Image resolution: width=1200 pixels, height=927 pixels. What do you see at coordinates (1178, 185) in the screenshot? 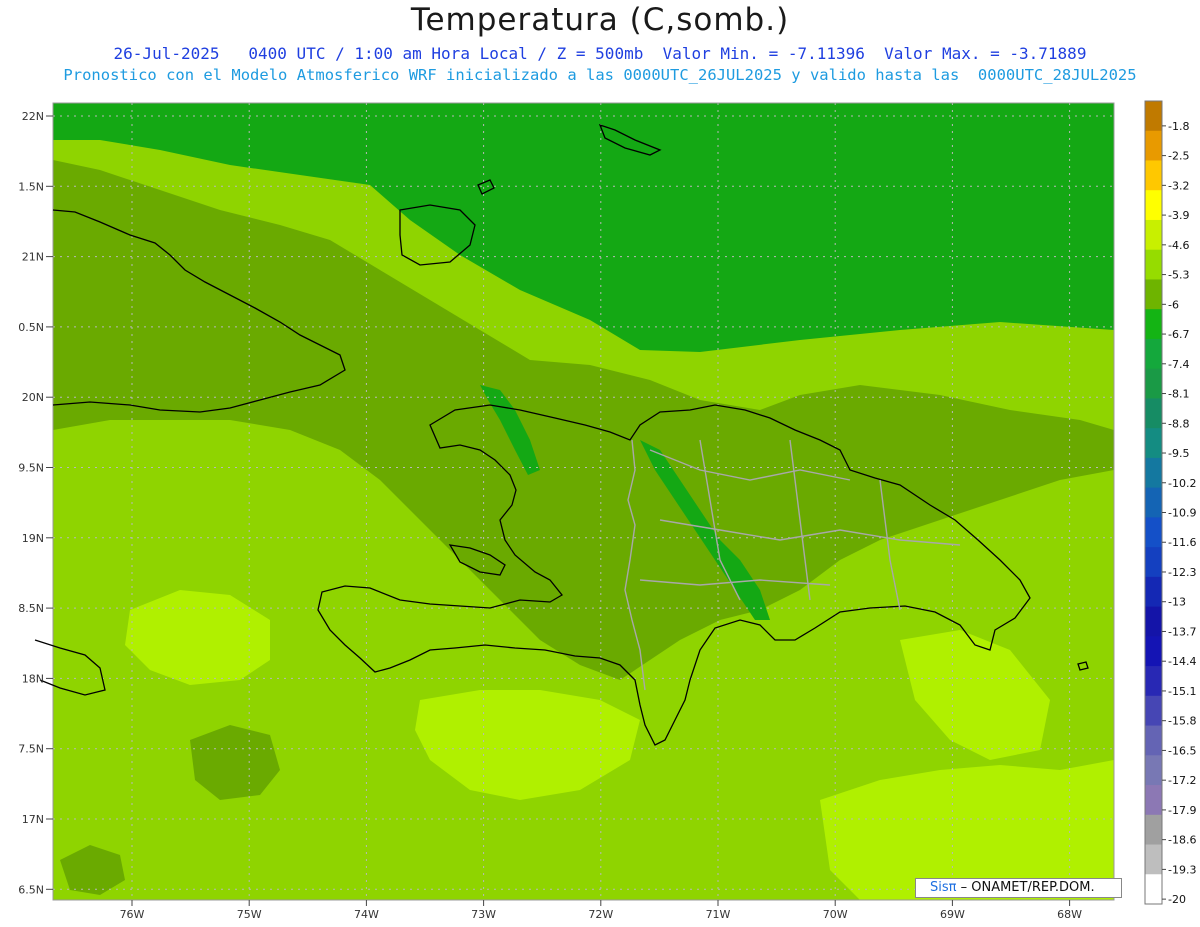
I see `colorbar-label: -3.2` at bounding box center [1178, 185].